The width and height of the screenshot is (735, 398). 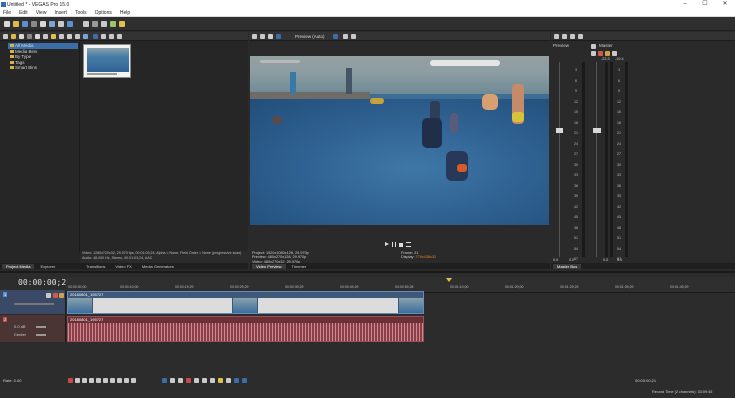 I want to click on menu-options: Options, so click(x=103, y=13).